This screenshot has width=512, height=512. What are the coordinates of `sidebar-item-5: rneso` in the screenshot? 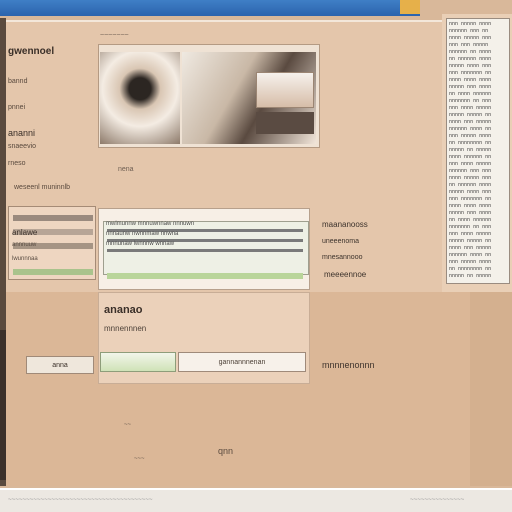 It's located at (17, 163).